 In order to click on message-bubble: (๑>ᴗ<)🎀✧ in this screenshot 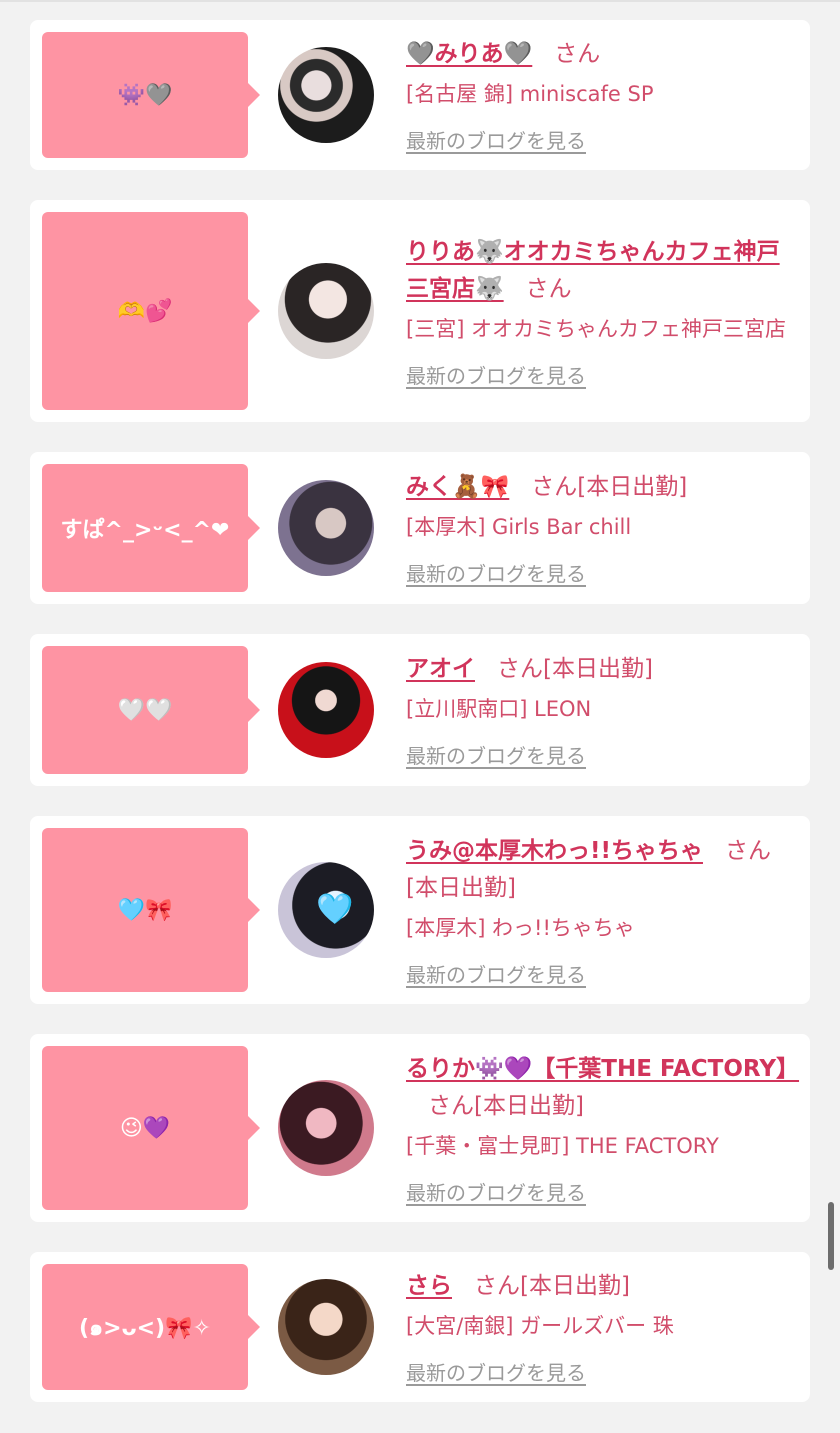, I will do `click(151, 1327)`.